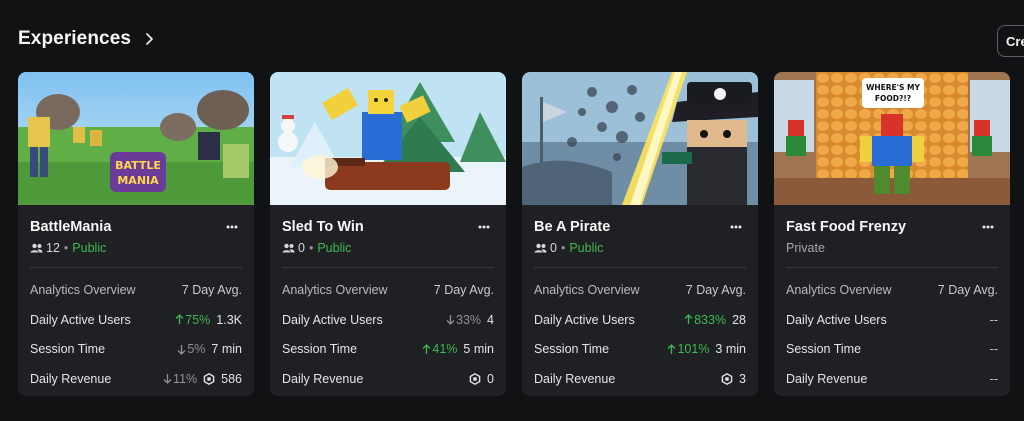 The width and height of the screenshot is (1024, 421). What do you see at coordinates (138, 165) in the screenshot?
I see `battlemania-logo-text: BATTLE` at bounding box center [138, 165].